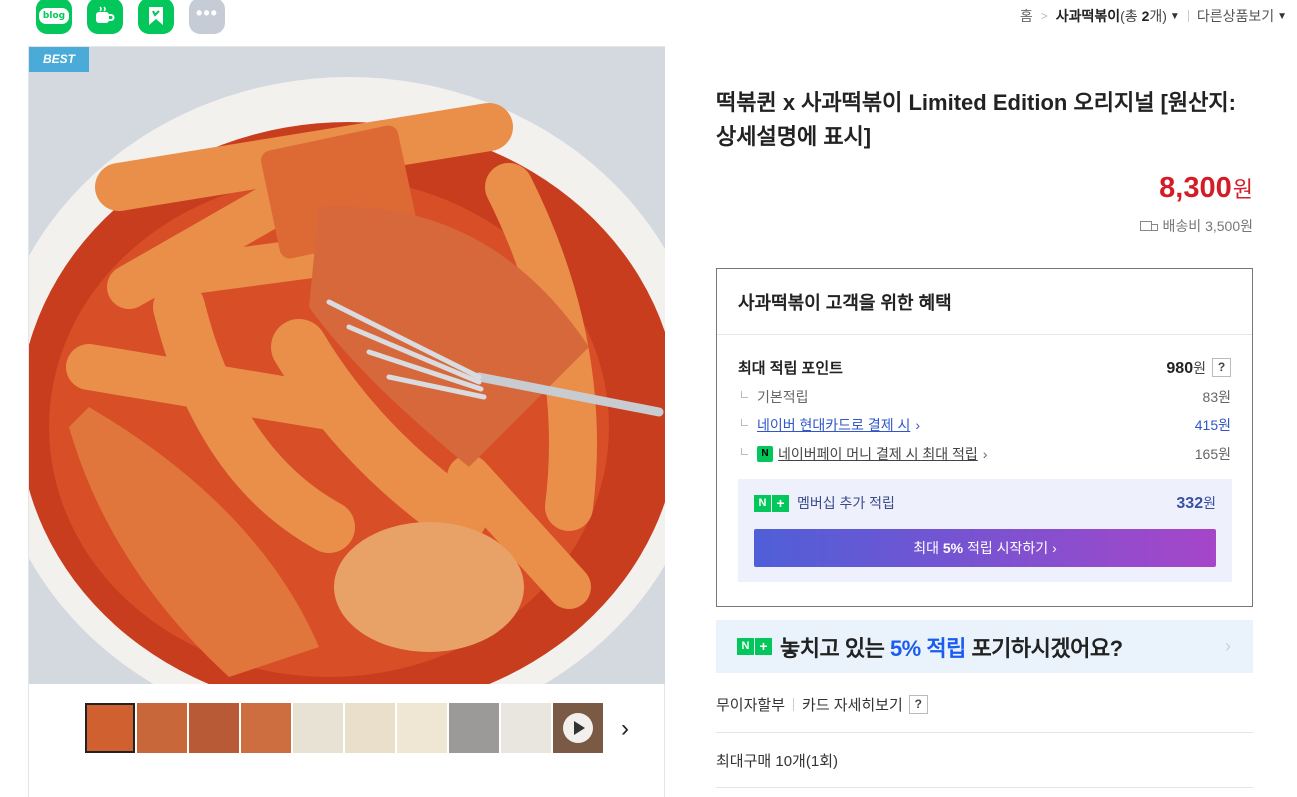  What do you see at coordinates (984, 302) in the screenshot?
I see `benefit-heading: 사과떡볶이 고객을 위한 혜택` at bounding box center [984, 302].